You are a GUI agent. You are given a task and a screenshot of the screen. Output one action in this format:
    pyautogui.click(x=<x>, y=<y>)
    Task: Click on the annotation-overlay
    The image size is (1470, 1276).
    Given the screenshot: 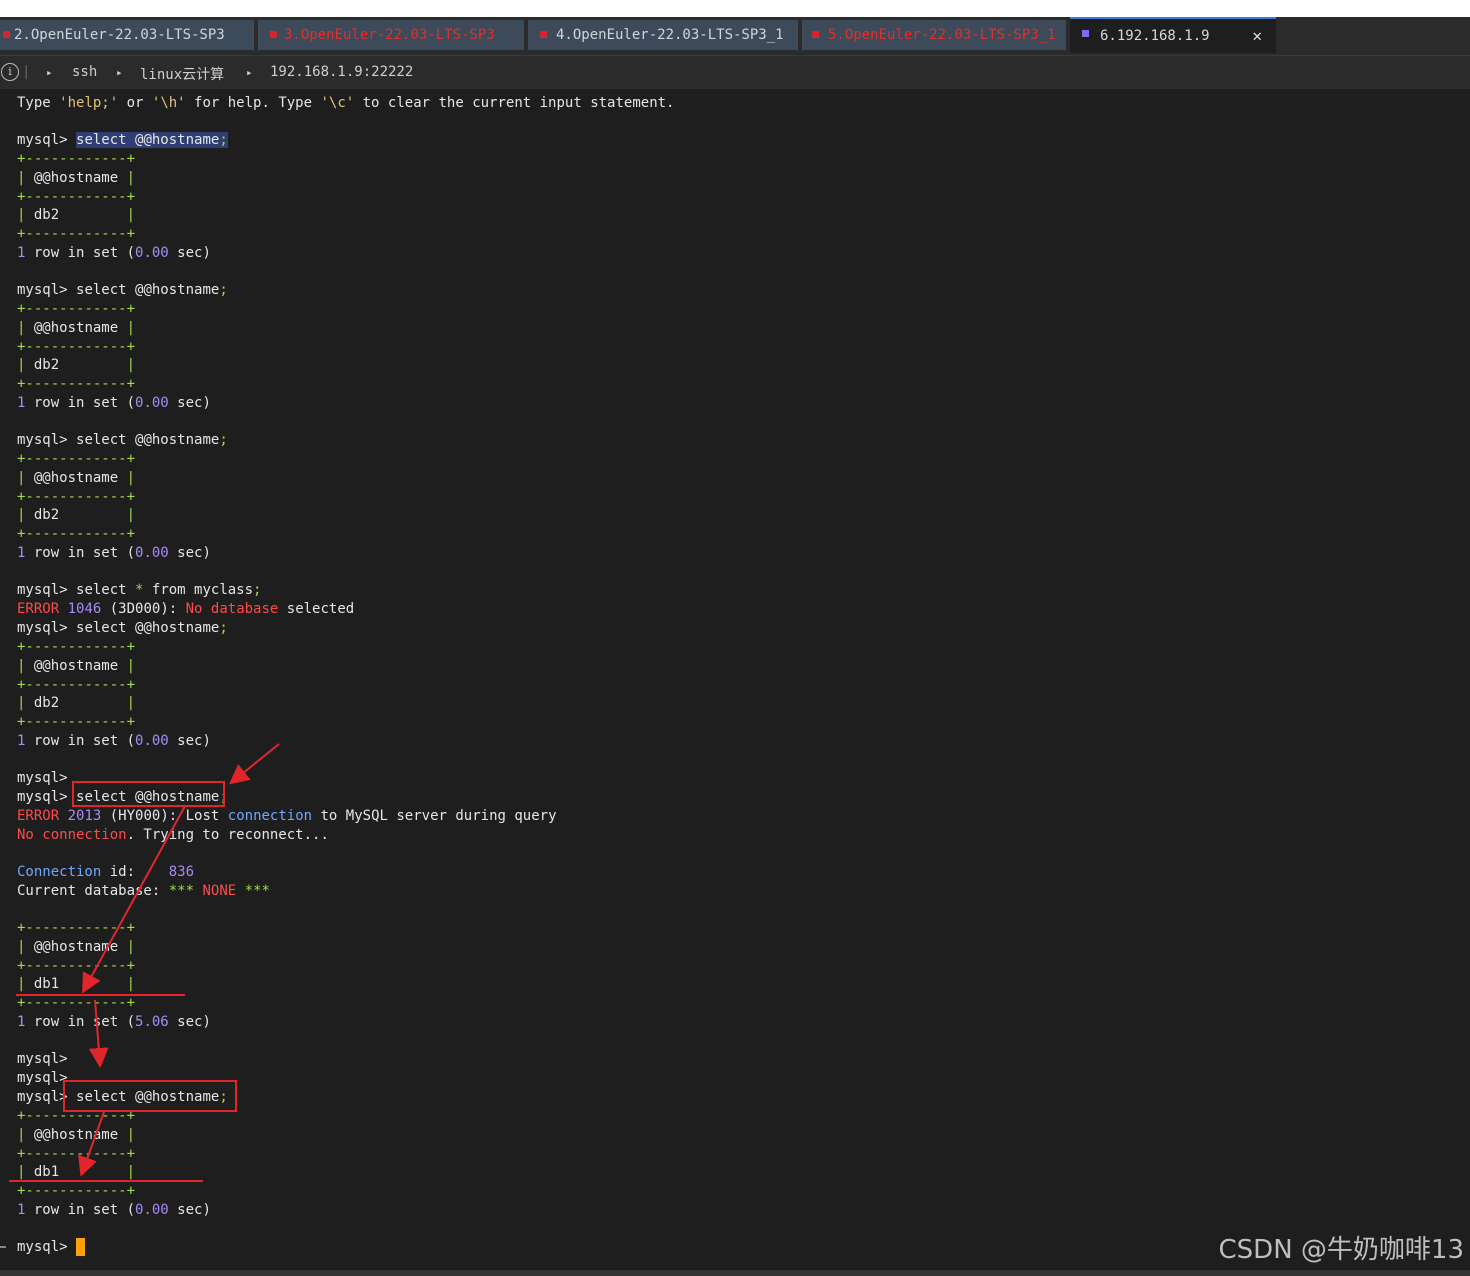 What is the action you would take?
    pyautogui.click(x=144, y=962)
    